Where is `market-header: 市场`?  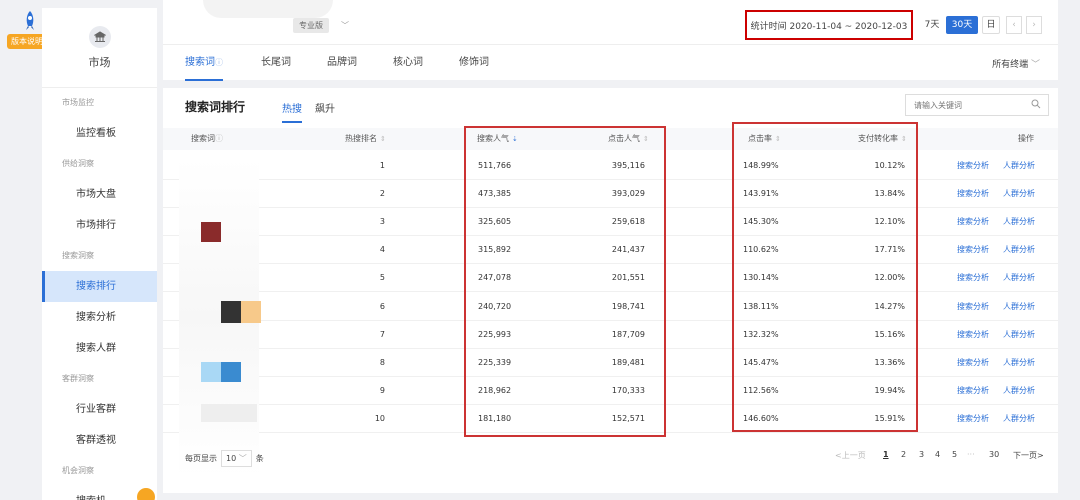
market-header: 市场 is located at coordinates (99, 48).